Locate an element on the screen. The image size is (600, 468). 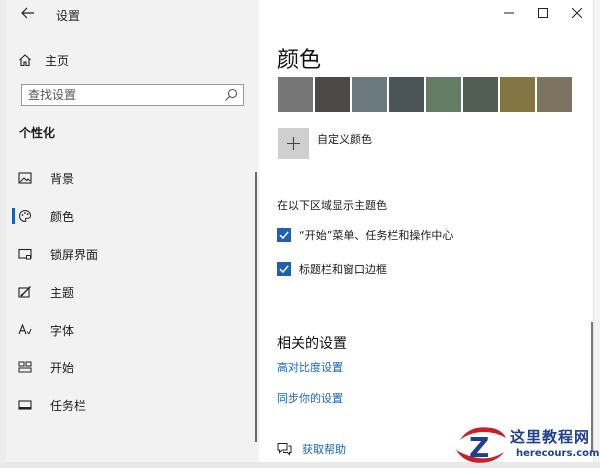
sync-settings-link: 同步你的设置 is located at coordinates (310, 398).